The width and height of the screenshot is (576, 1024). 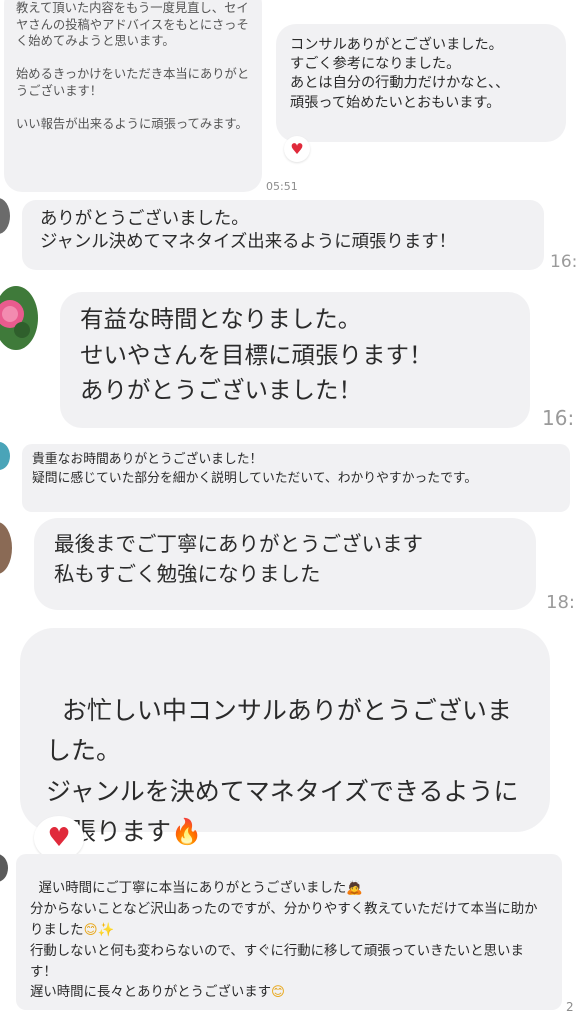 I want to click on message-timestamp: 05:51, so click(x=282, y=186).